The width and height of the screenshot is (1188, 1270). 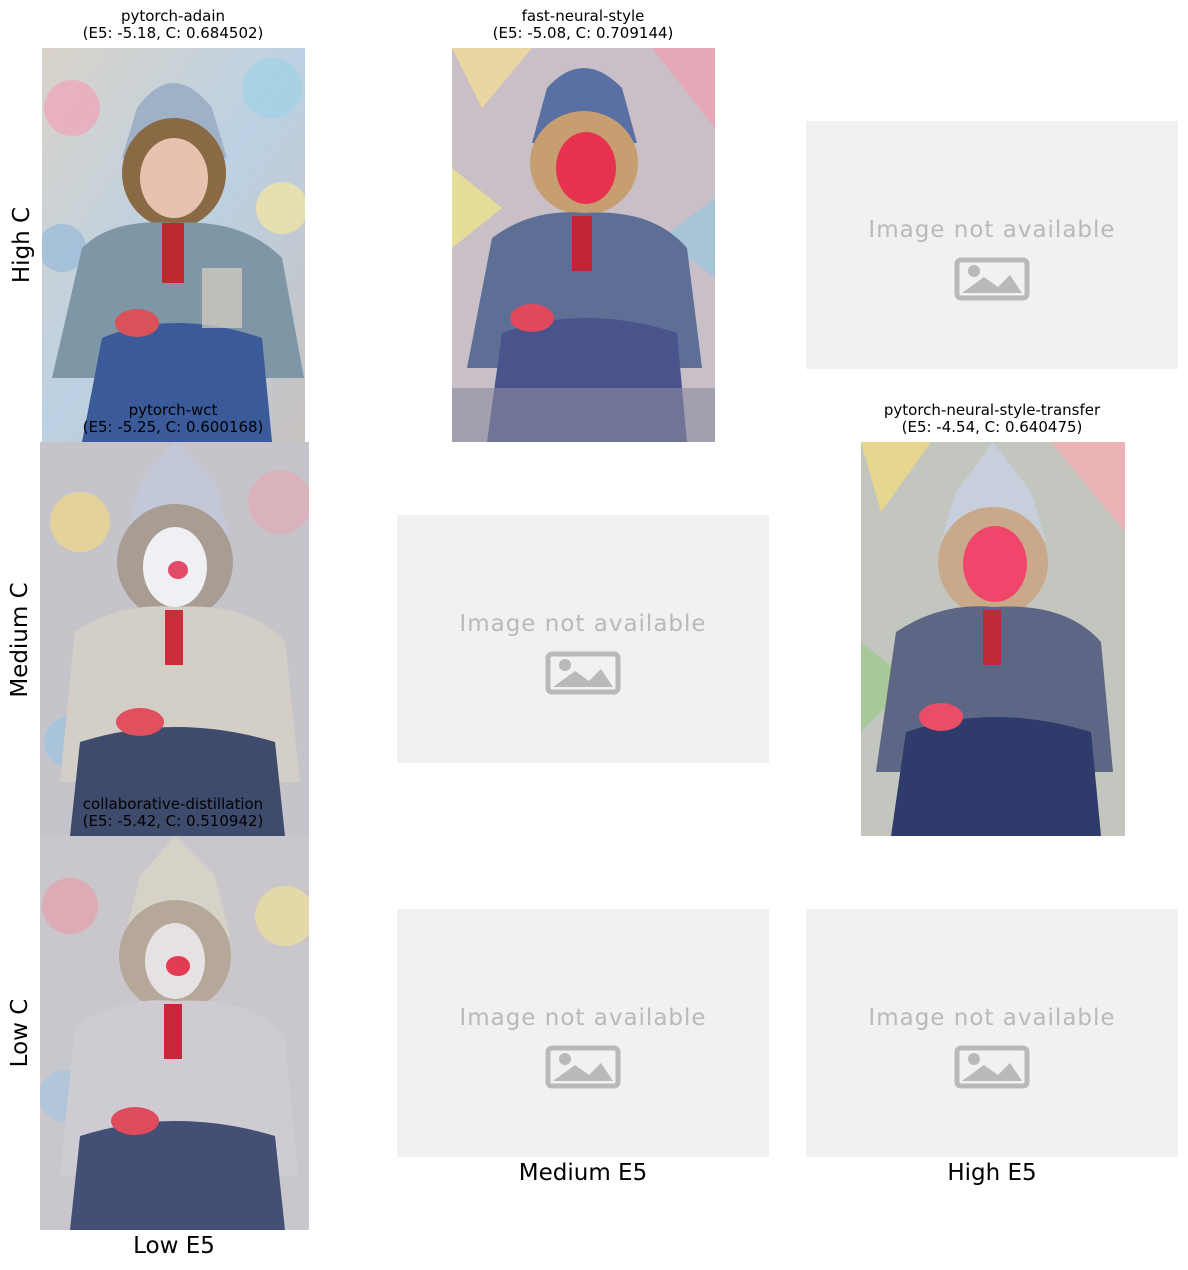 I want to click on stylized-image-fast-neural-style, so click(x=583, y=245).